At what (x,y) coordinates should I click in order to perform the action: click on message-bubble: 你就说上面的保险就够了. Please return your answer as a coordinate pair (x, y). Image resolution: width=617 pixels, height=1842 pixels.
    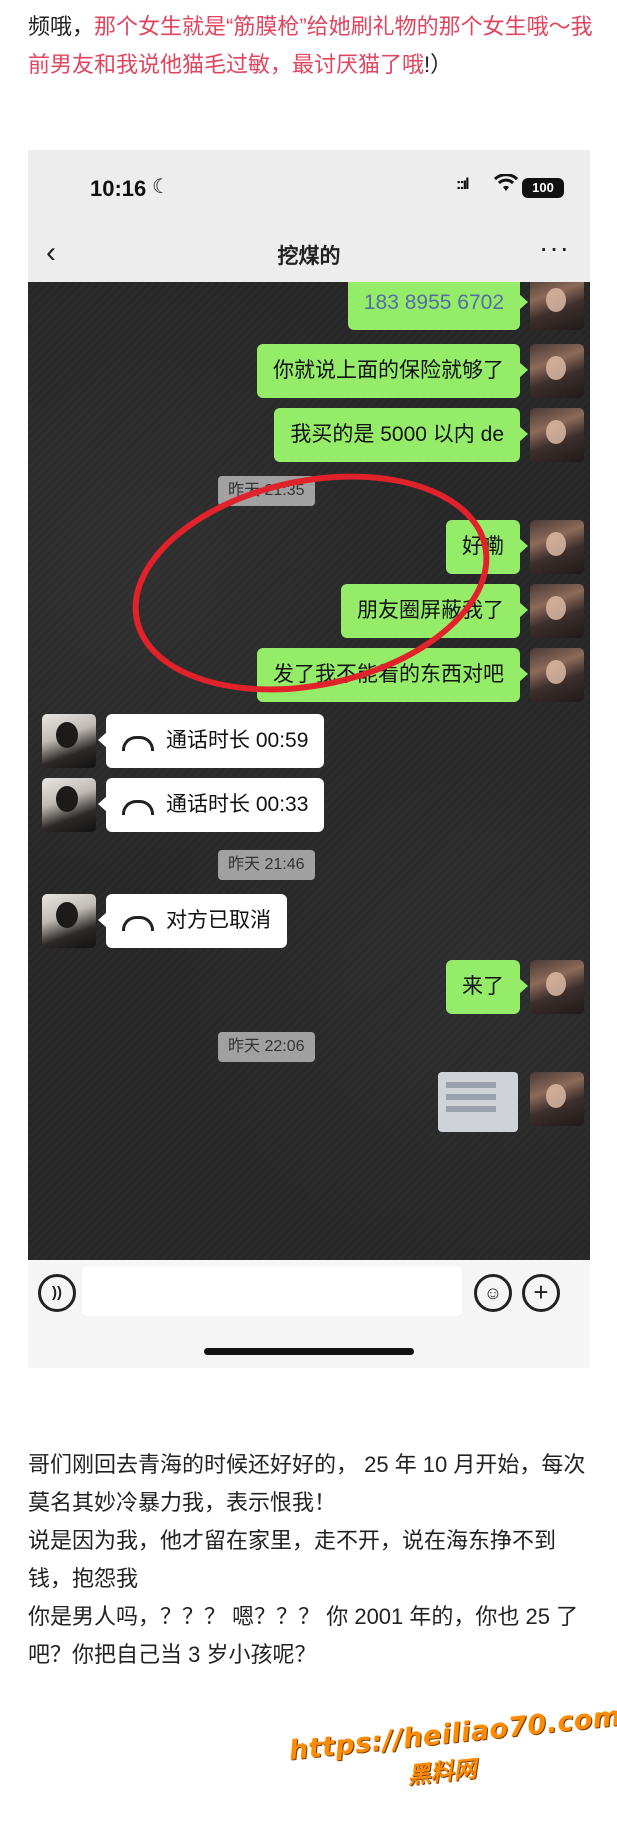
    Looking at the image, I should click on (392, 371).